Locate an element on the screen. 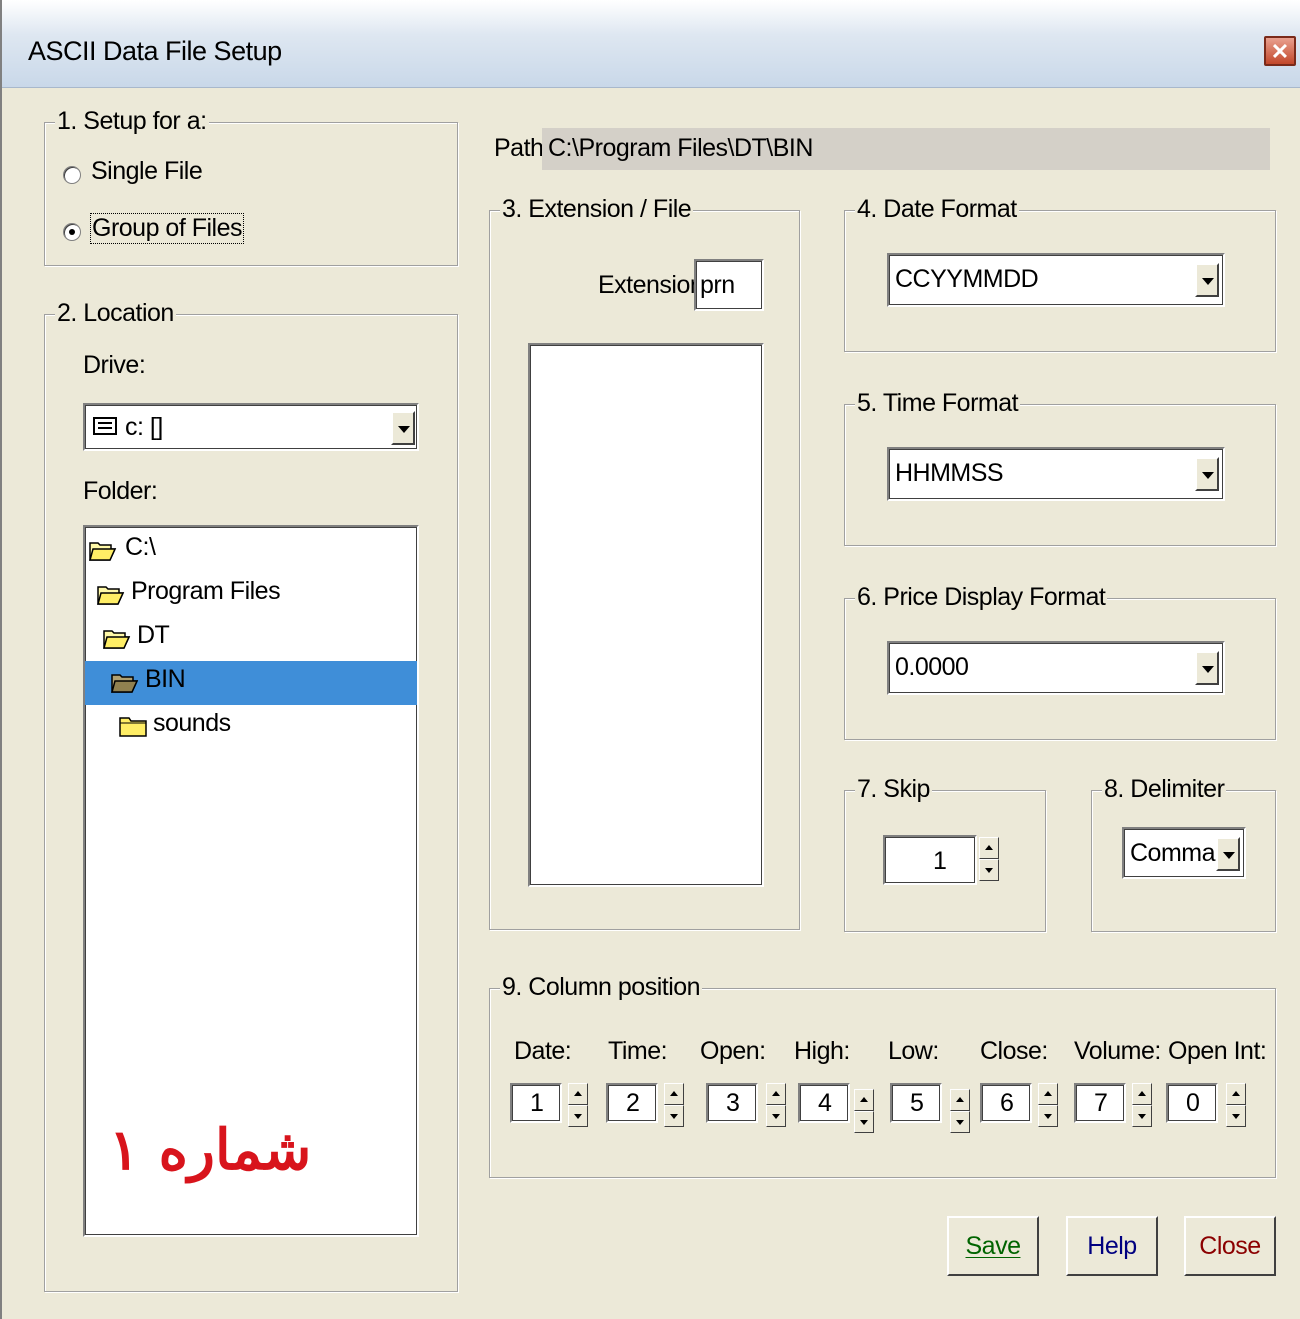 The width and height of the screenshot is (1300, 1319). column-label-open: Open: is located at coordinates (733, 1051).